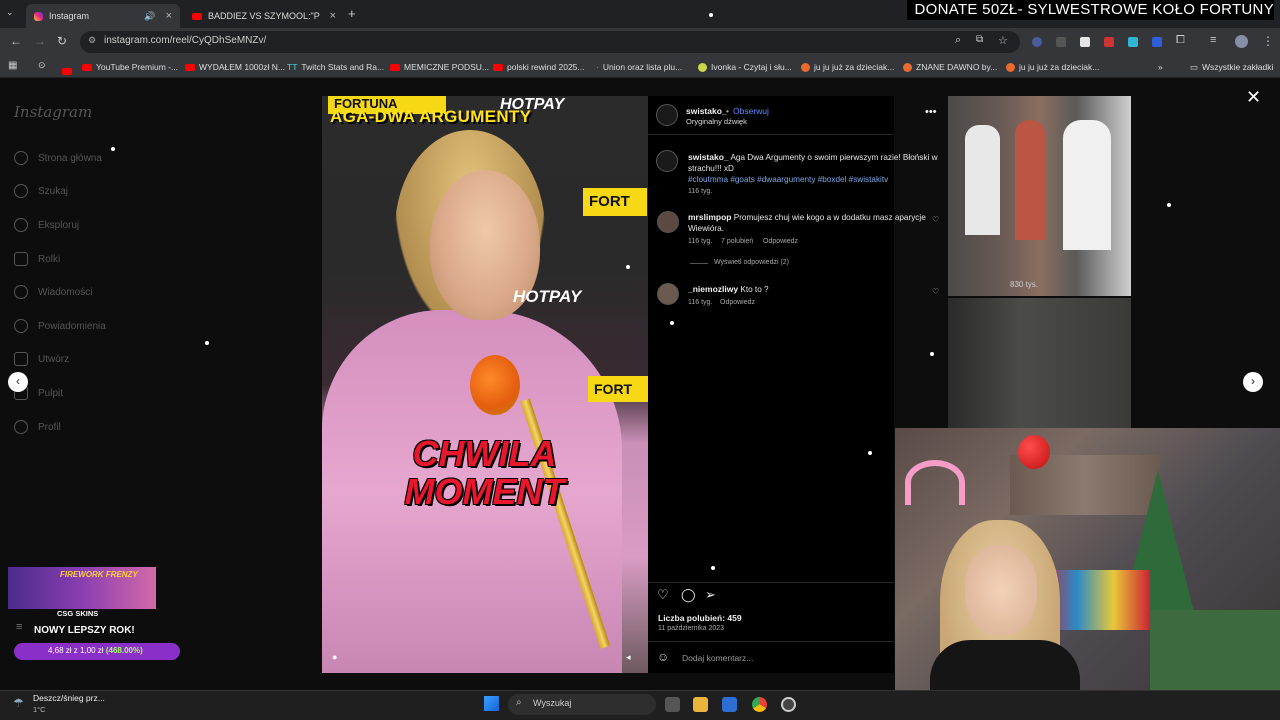 Image resolution: width=1280 pixels, height=720 pixels. Describe the element at coordinates (491, 703) in the screenshot. I see `windows-start-icon` at that location.